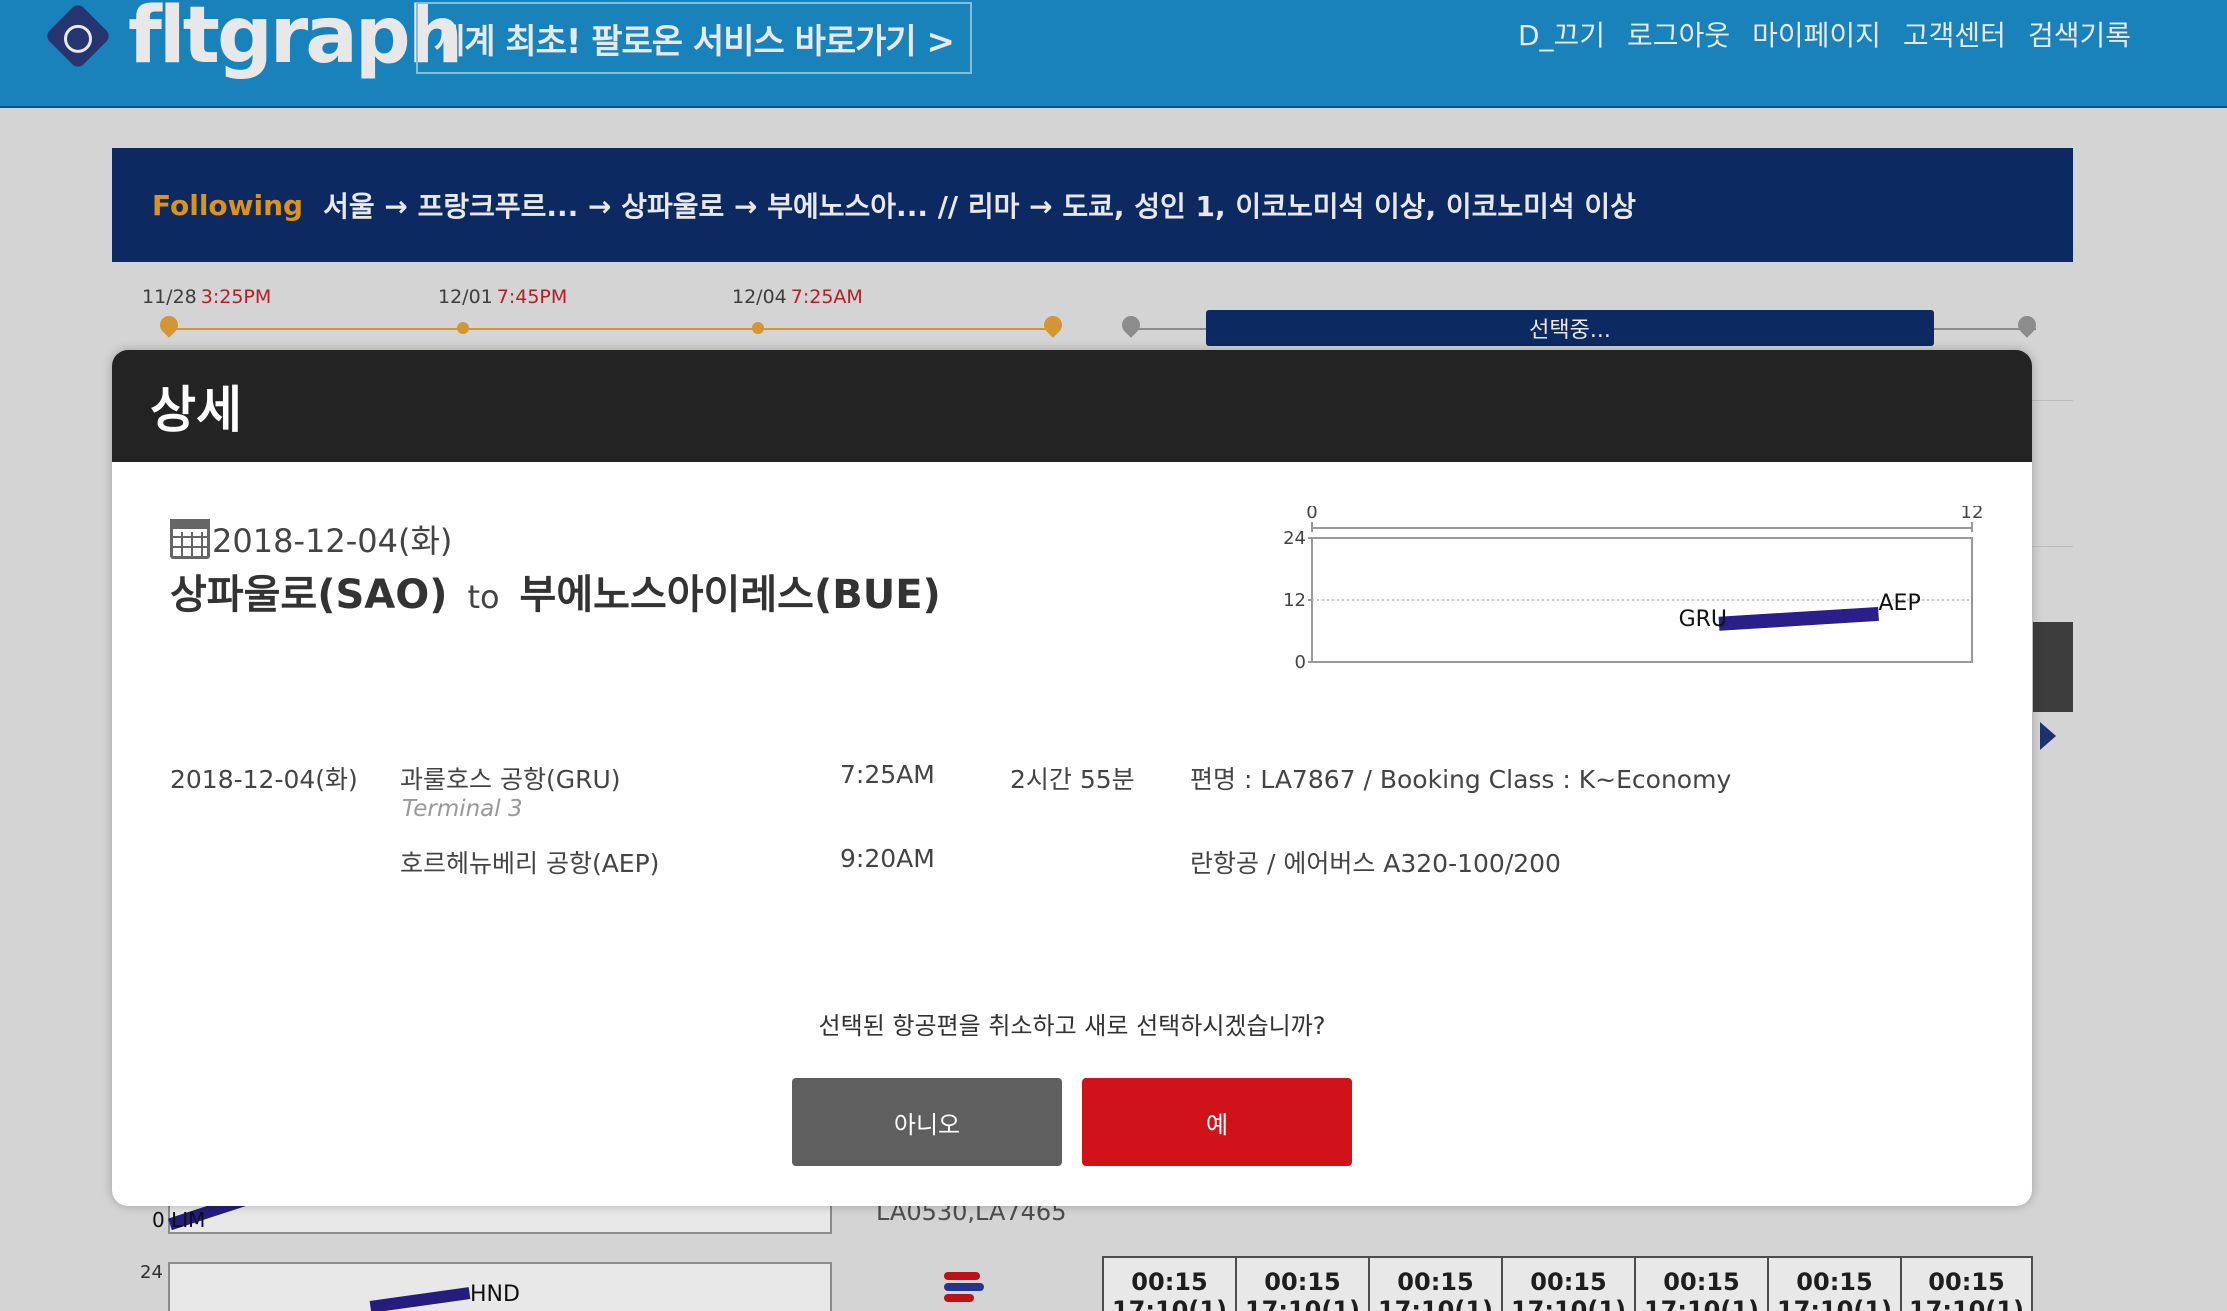 This screenshot has width=2227, height=1311. Describe the element at coordinates (1798, 618) in the screenshot. I see `chart-flight-line` at that location.